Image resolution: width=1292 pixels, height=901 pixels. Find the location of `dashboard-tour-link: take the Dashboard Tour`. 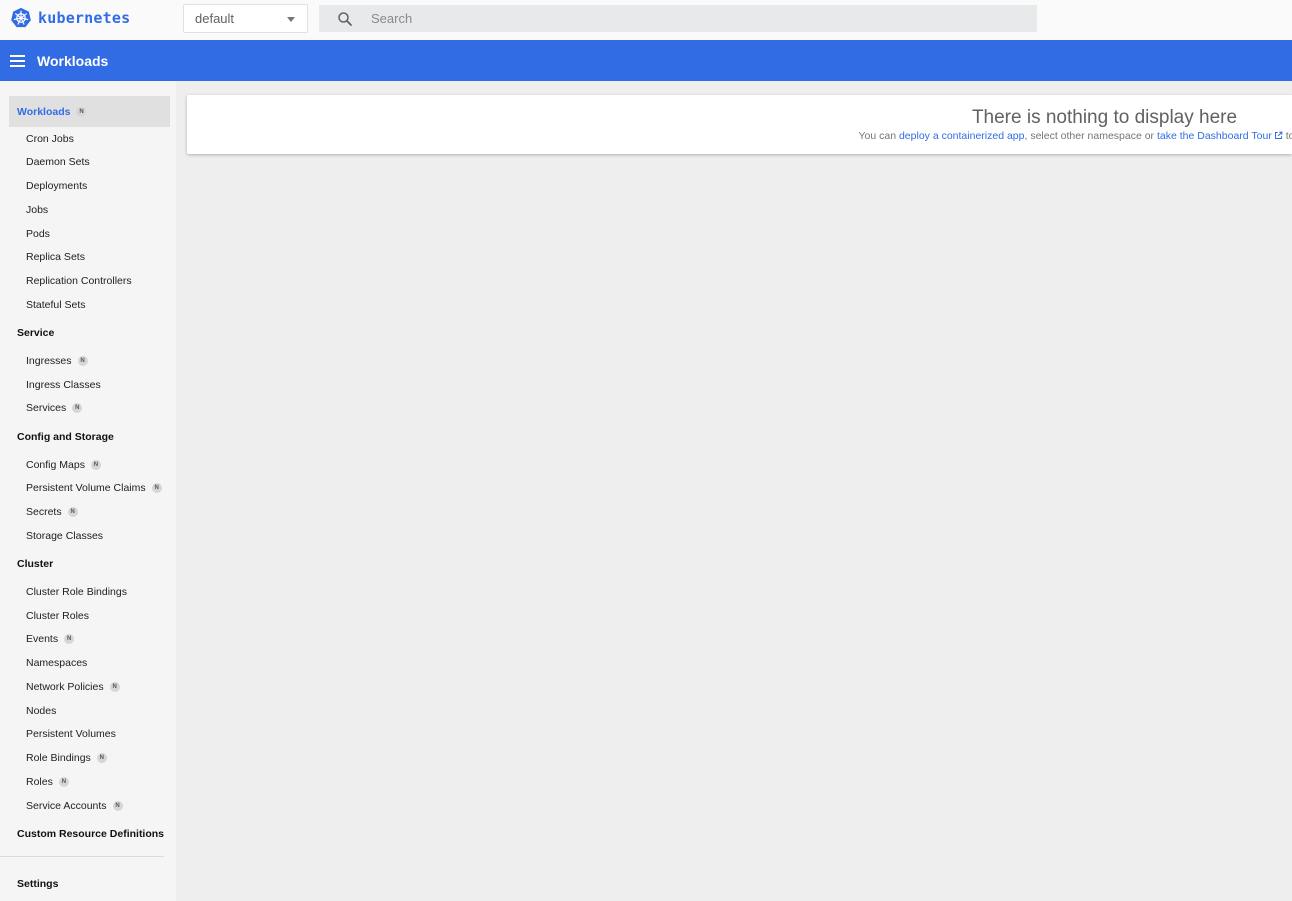

dashboard-tour-link: take the Dashboard Tour is located at coordinates (1220, 136).